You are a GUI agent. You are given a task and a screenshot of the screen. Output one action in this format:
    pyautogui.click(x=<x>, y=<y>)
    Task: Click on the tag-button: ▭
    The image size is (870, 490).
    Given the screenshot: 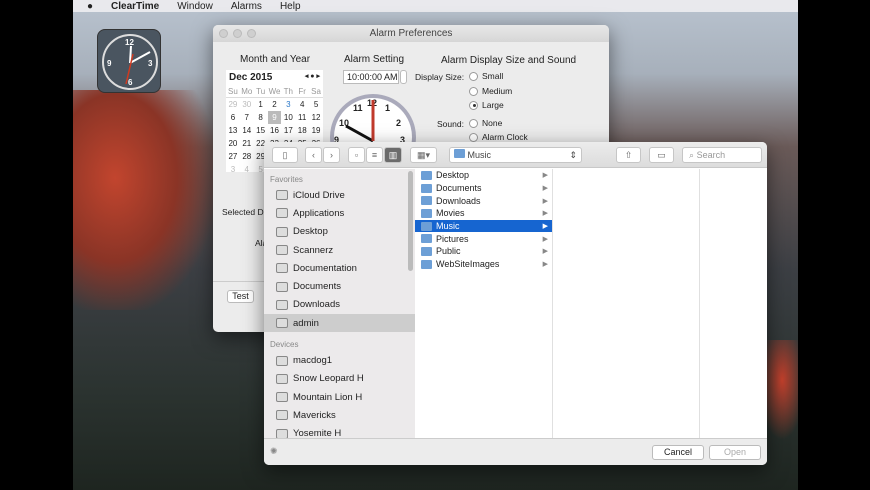 What is the action you would take?
    pyautogui.click(x=661, y=155)
    